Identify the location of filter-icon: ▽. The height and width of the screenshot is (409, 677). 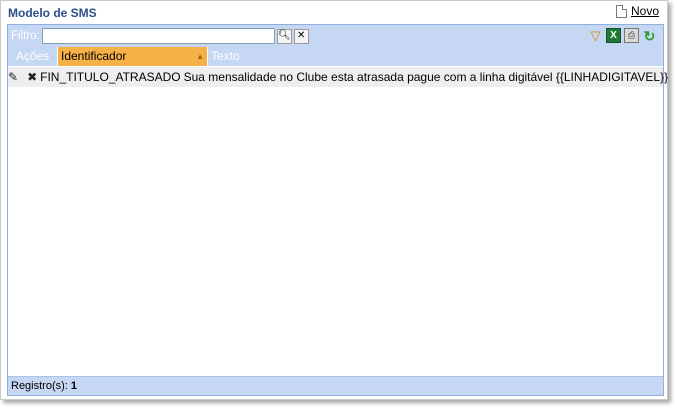
(595, 35).